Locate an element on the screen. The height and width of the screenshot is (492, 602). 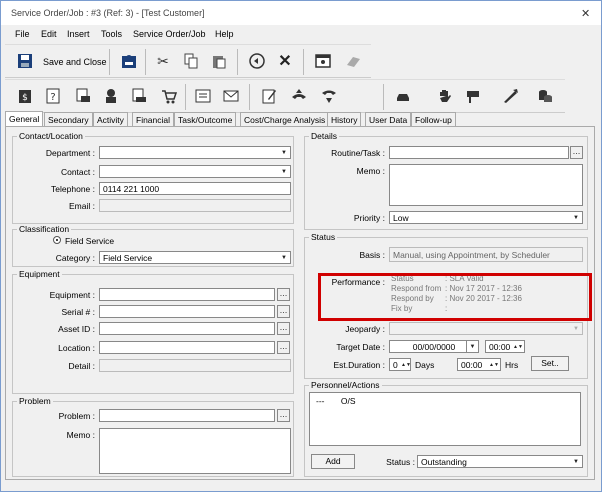
category-select: Field Service ▼ is located at coordinates (195, 257).